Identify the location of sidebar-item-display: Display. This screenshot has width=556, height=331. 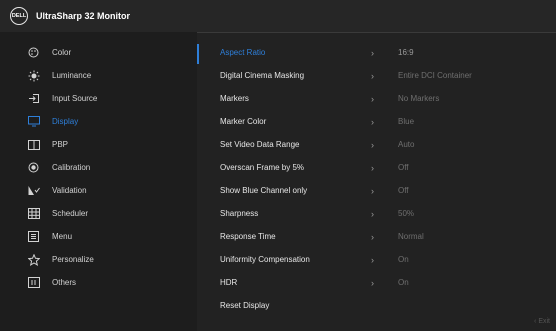
(98, 121).